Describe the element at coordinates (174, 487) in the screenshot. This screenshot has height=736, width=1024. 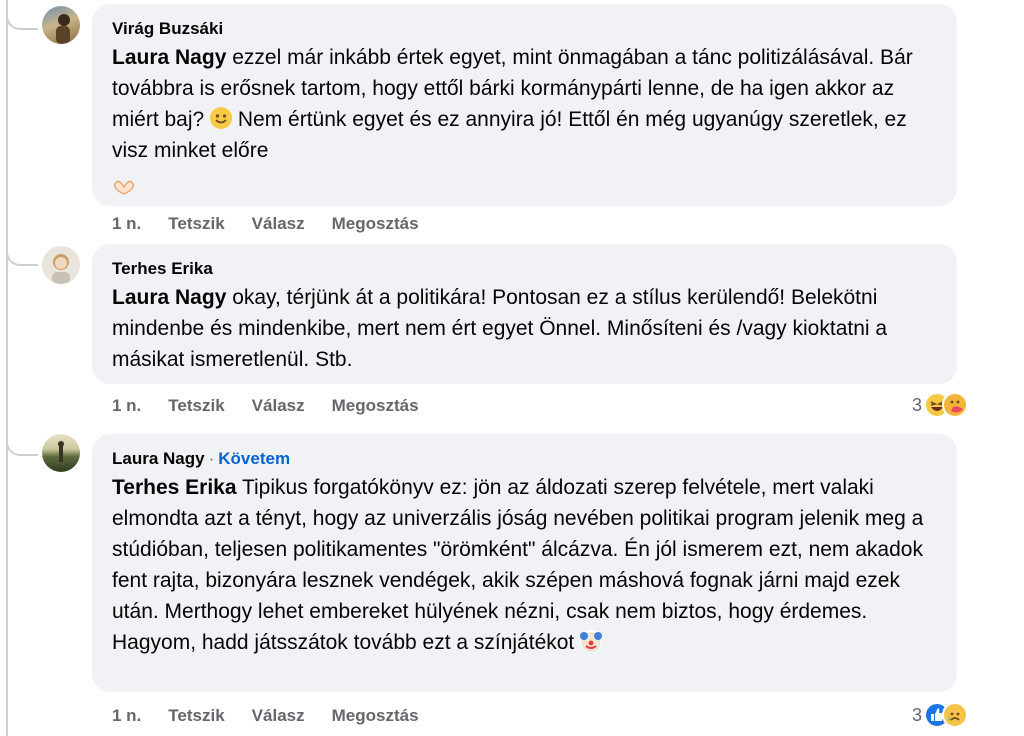
I see `mention-link: Terhes Erika` at that location.